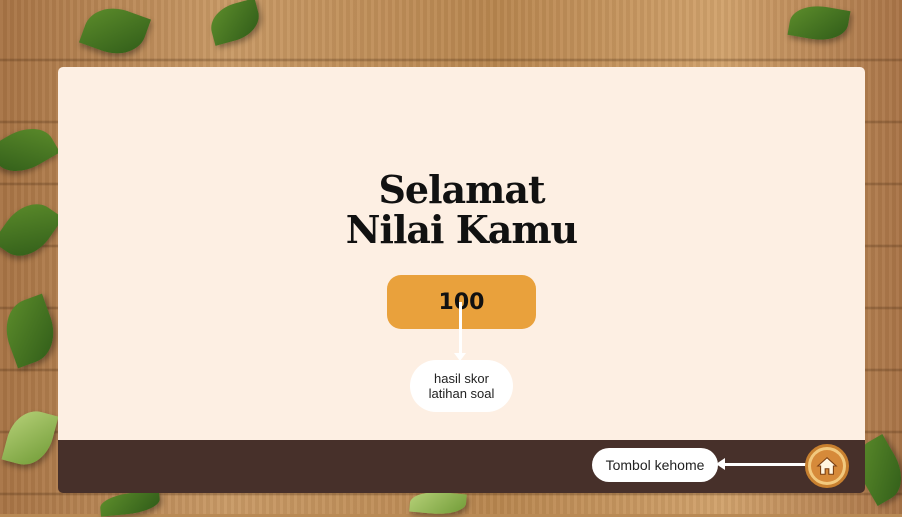  Describe the element at coordinates (461, 189) in the screenshot. I see `title-line-1: Selamat` at that location.